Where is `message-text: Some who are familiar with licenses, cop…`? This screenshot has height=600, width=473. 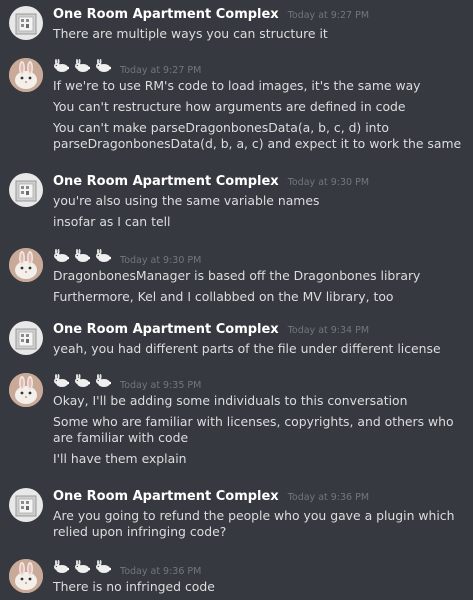
message-text: Some who are familiar with licenses, cop… is located at coordinates (253, 429).